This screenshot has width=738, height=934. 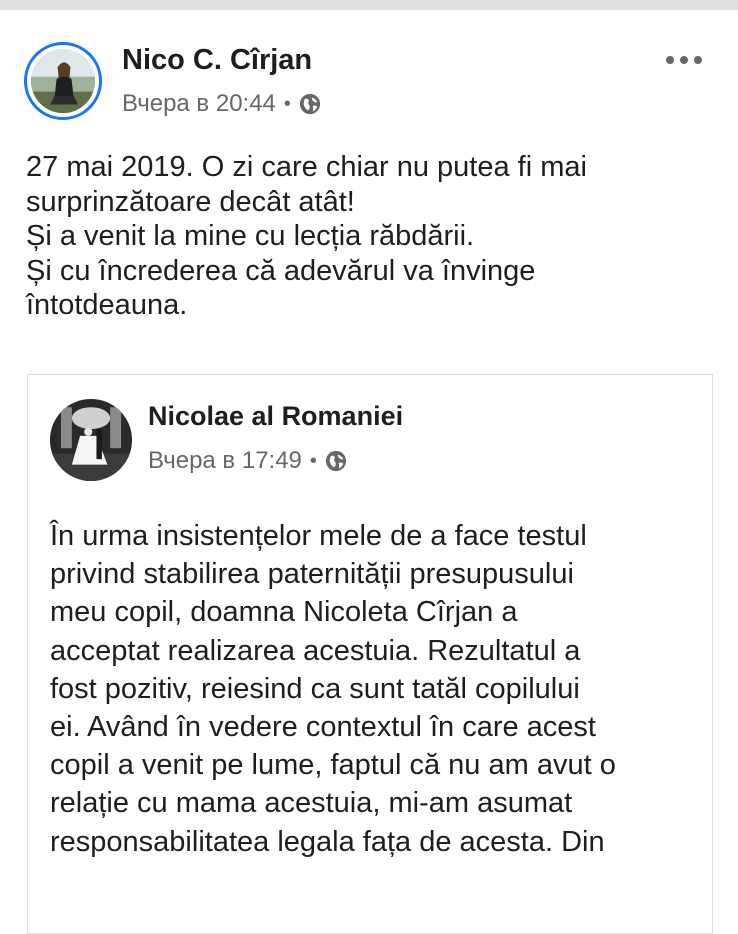 I want to click on shared-author-name: Nicolae al Romaniei, so click(x=275, y=416).